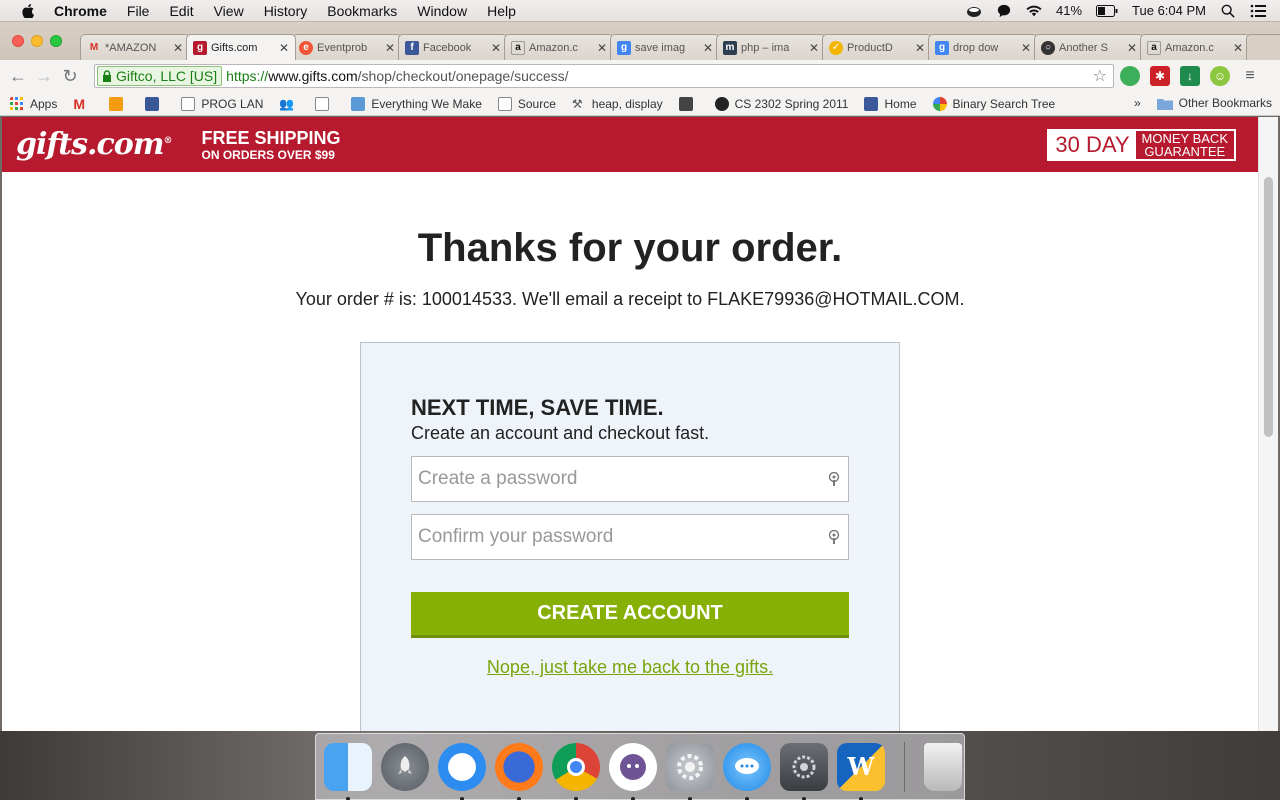 The width and height of the screenshot is (1280, 800). Describe the element at coordinates (870, 47) in the screenshot. I see `tab-title: ProductD` at that location.